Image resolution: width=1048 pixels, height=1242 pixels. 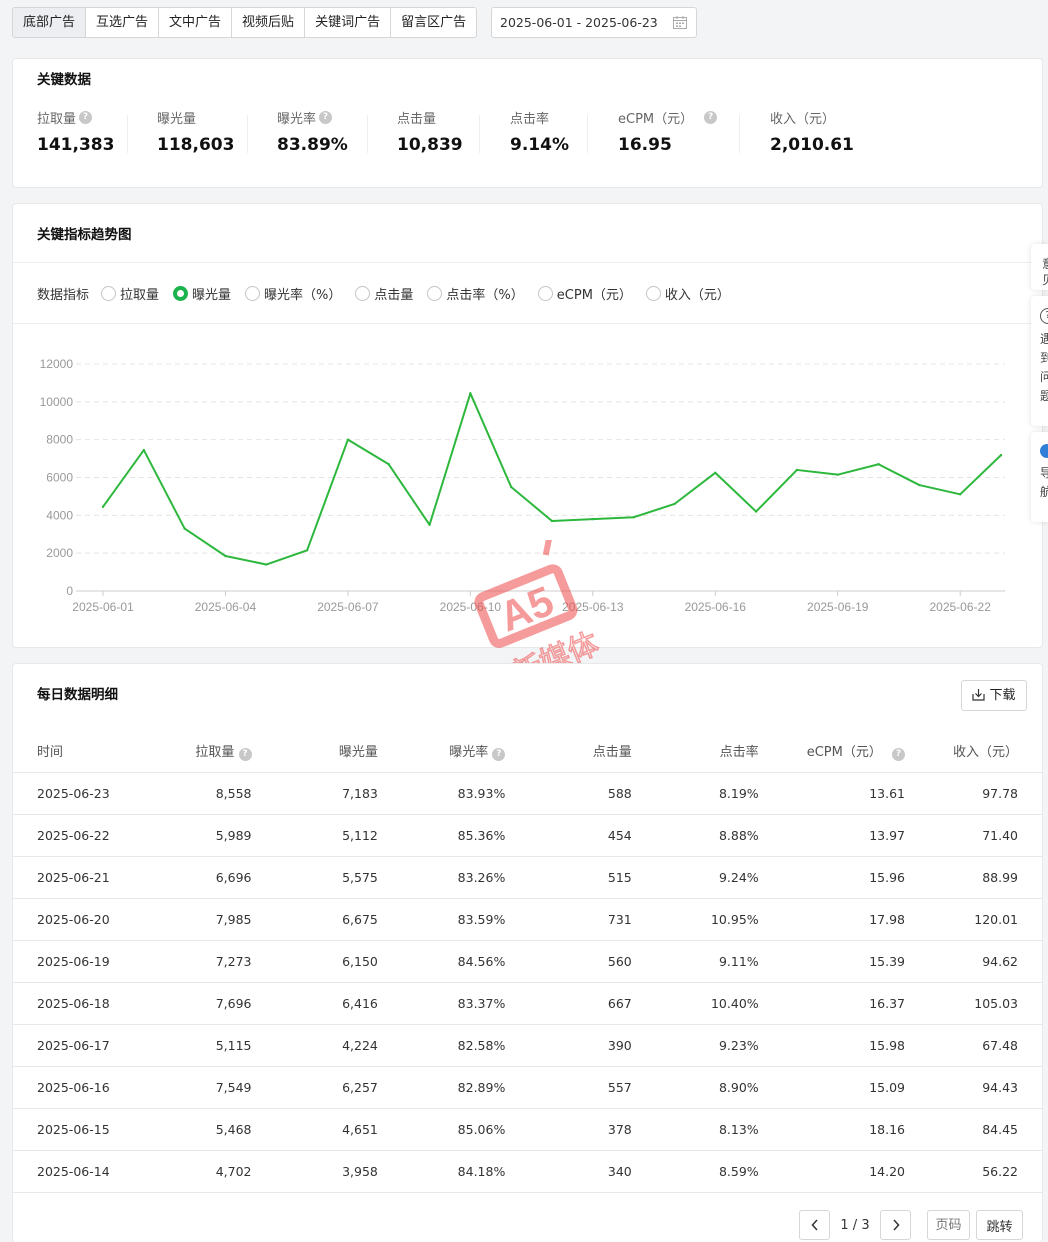 What do you see at coordinates (719, 1171) in the screenshot?
I see `table-cell: 8.59%` at bounding box center [719, 1171].